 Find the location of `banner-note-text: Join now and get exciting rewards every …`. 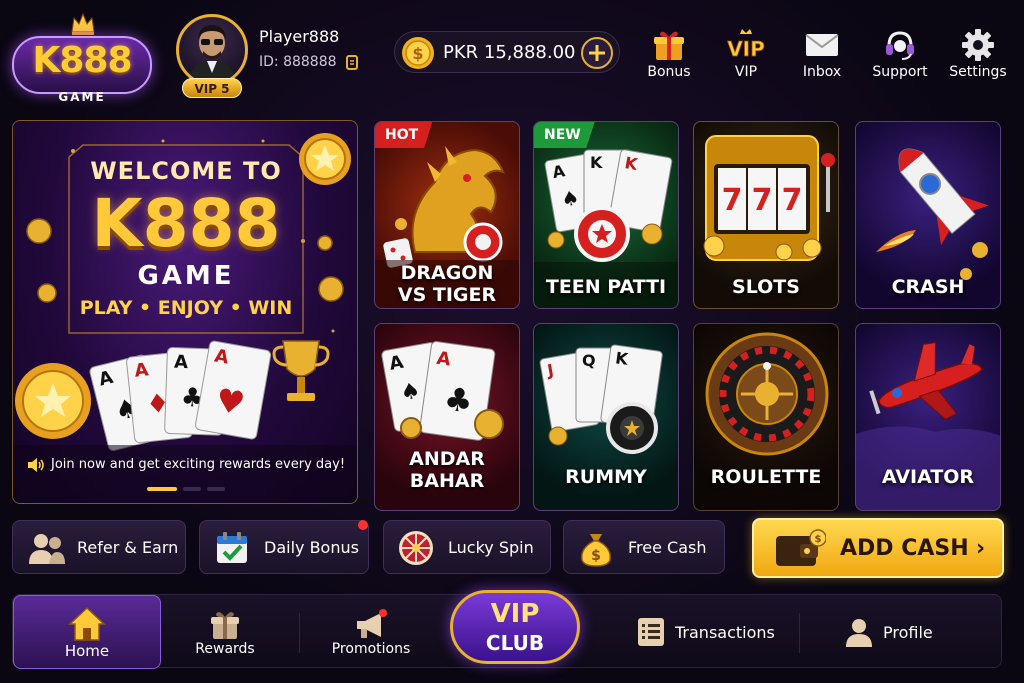

banner-note-text: Join now and get exciting rewards every … is located at coordinates (198, 464).